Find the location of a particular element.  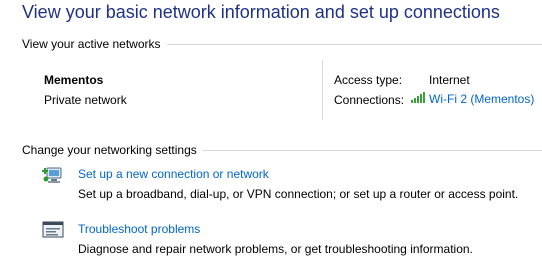

setup-new-connection-link: Set up a new connection or network is located at coordinates (173, 174).